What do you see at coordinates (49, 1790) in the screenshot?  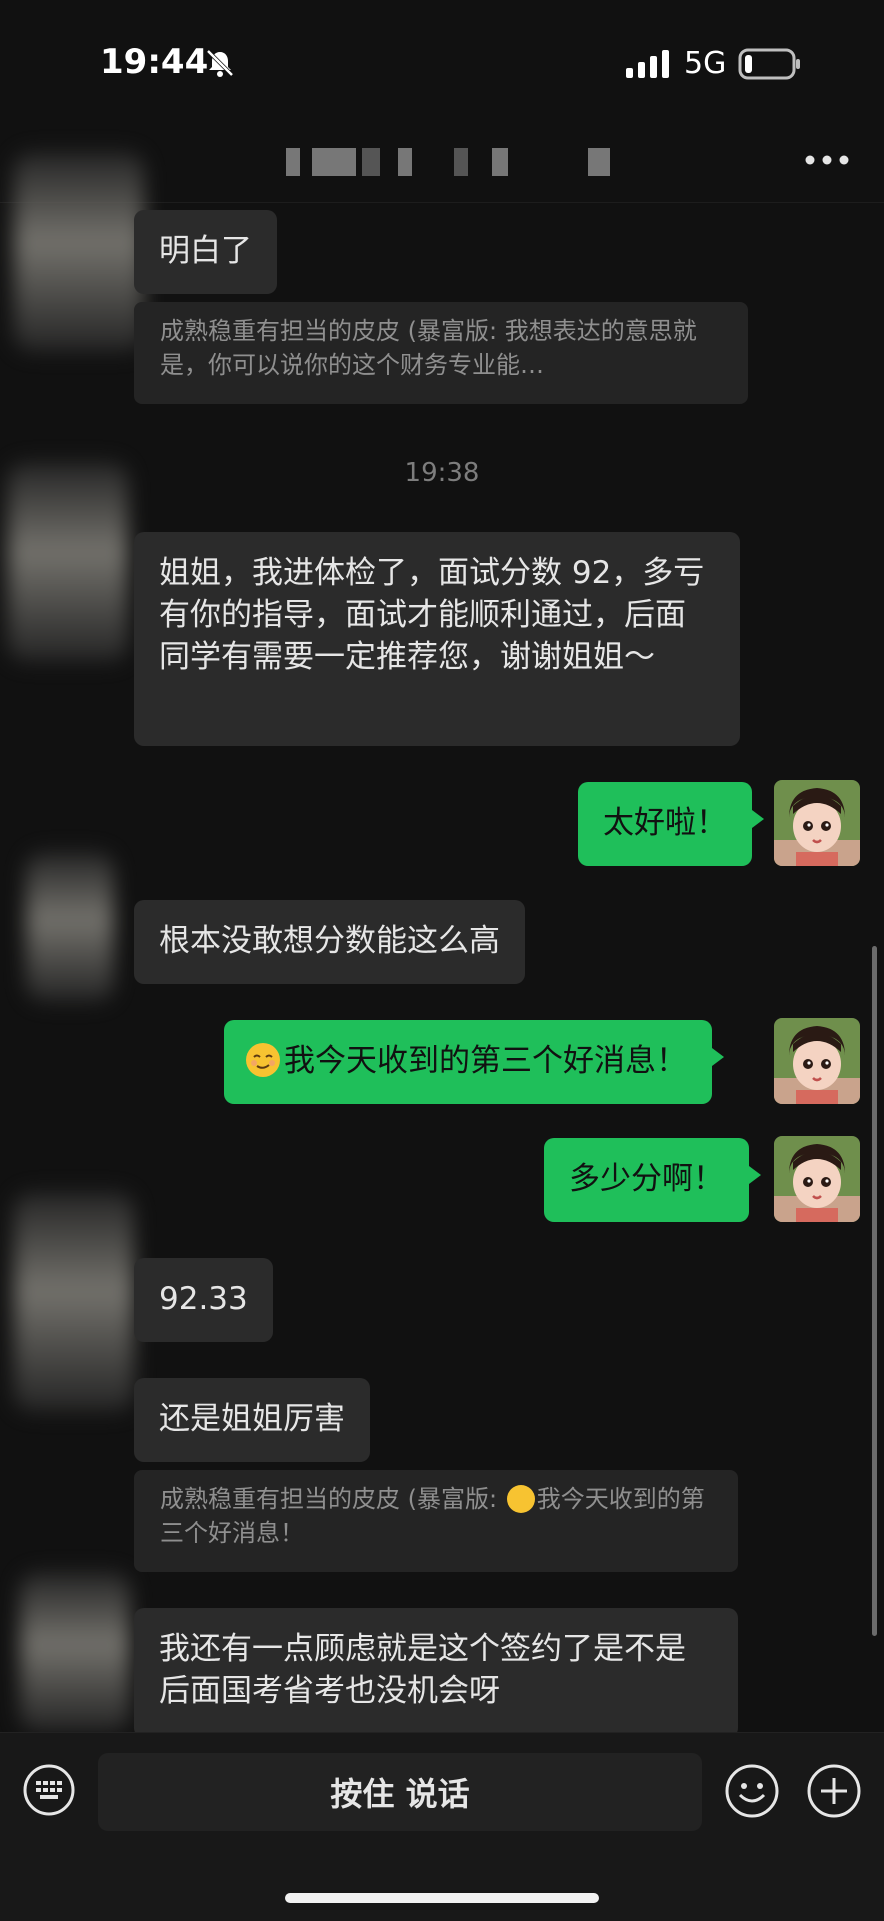 I see `keyboard-icon` at bounding box center [49, 1790].